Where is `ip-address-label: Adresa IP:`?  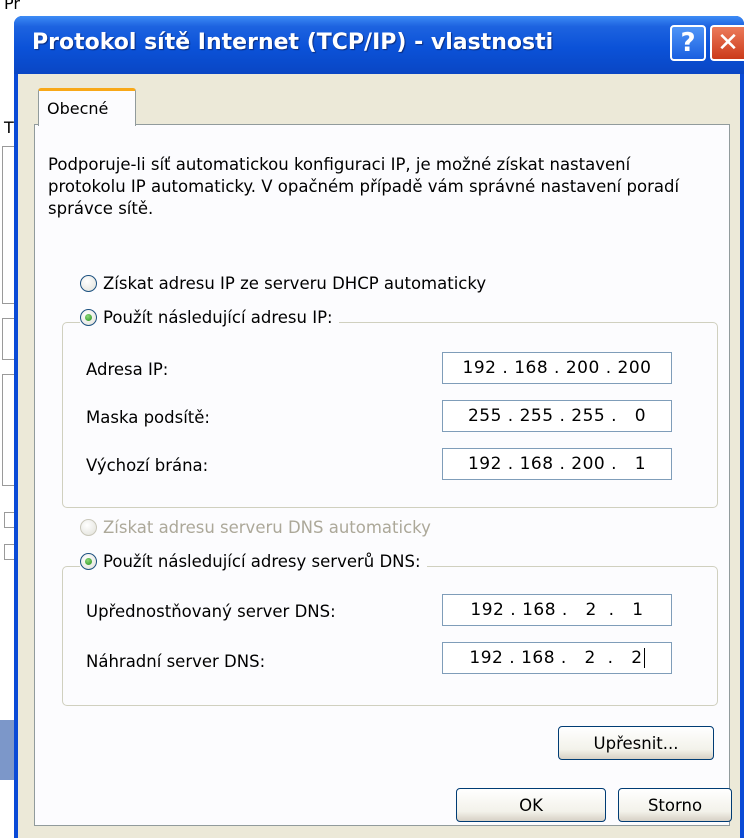
ip-address-label: Adresa IP: is located at coordinates (127, 369).